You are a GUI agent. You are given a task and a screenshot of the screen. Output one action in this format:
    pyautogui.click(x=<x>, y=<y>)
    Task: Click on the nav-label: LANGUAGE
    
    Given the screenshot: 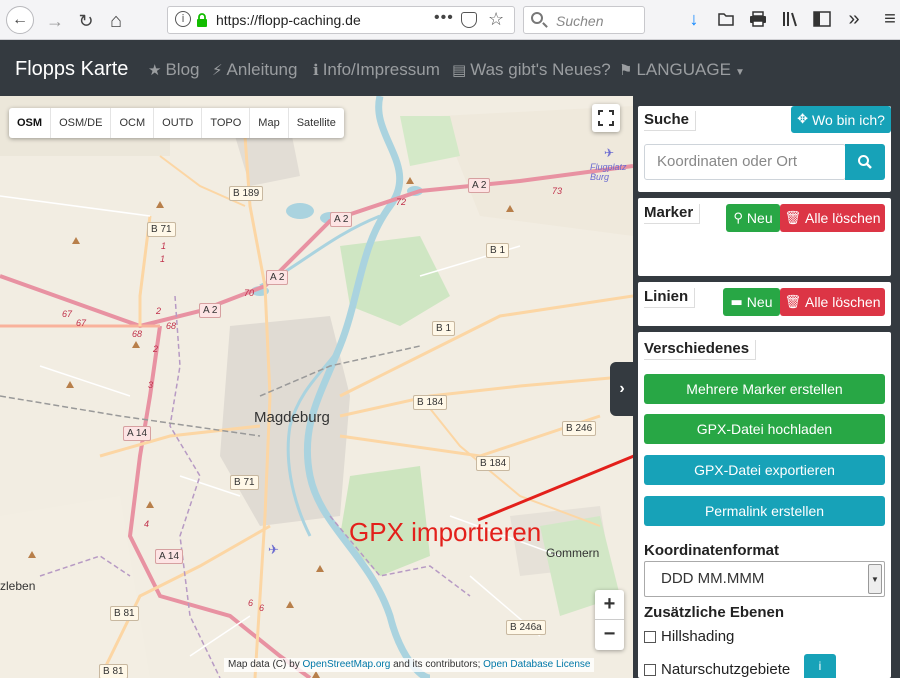 What is the action you would take?
    pyautogui.click(x=683, y=69)
    